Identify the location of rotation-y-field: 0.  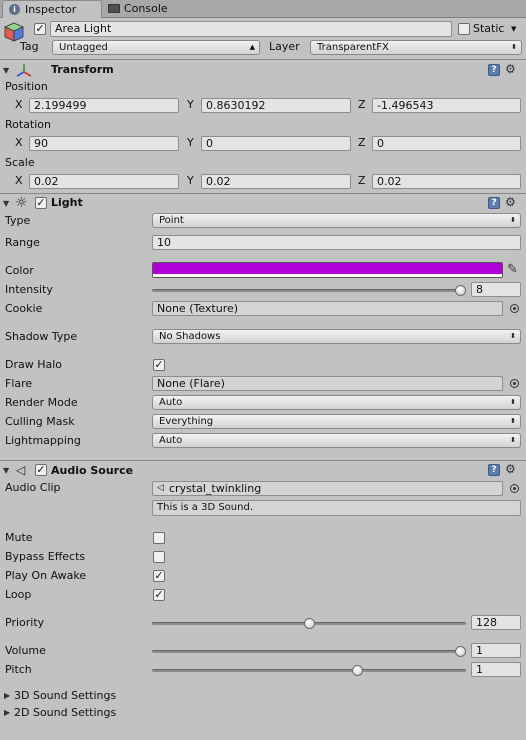
(276, 143).